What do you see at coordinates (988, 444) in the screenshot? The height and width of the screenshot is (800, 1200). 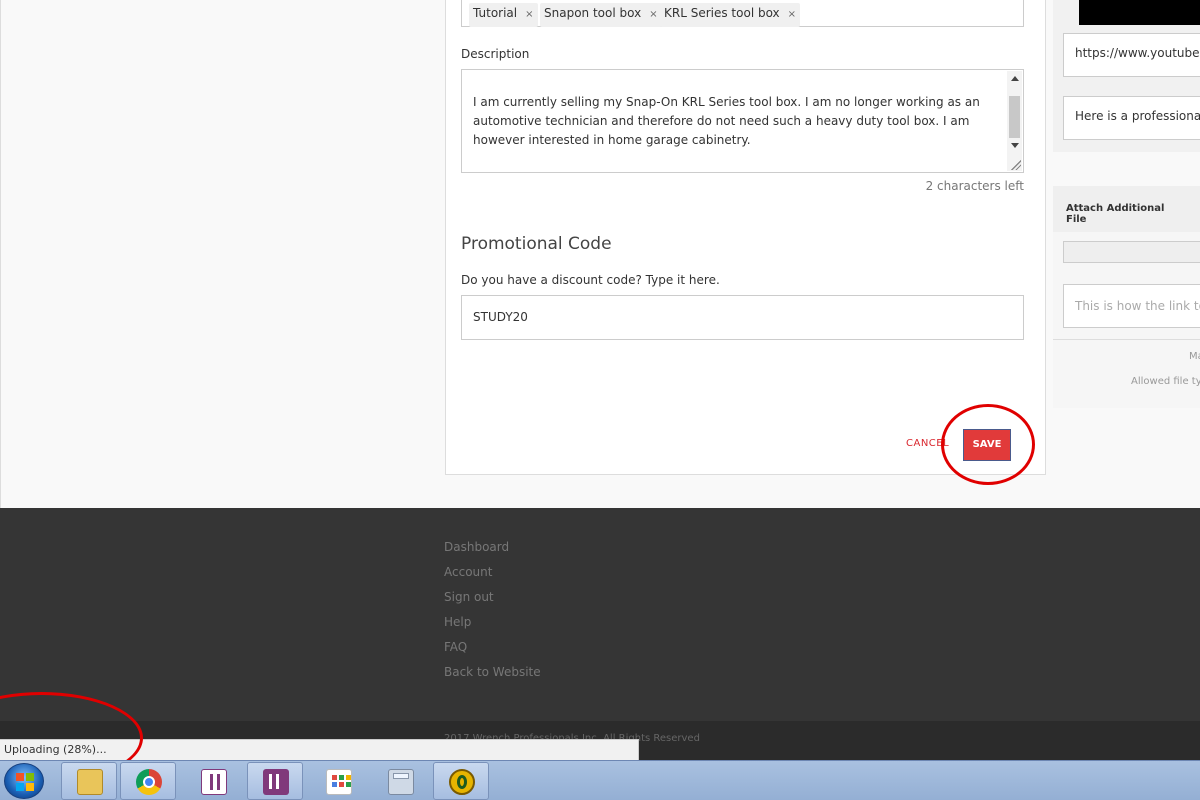 I see `annotation-circle-save` at bounding box center [988, 444].